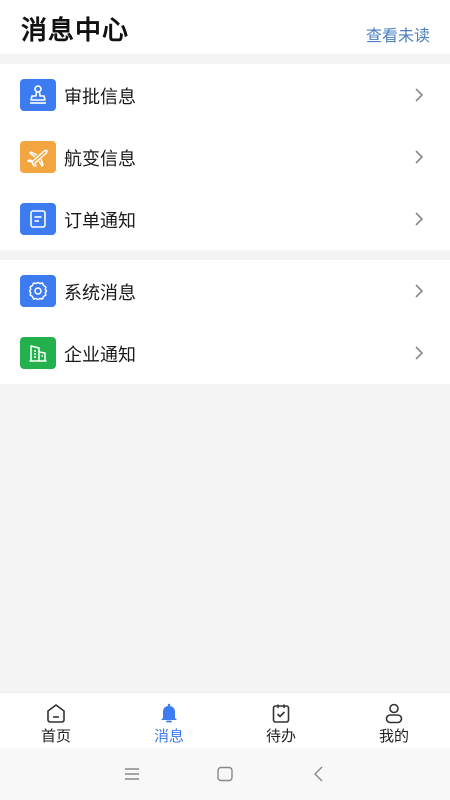 The width and height of the screenshot is (450, 800). What do you see at coordinates (100, 221) in the screenshot?
I see `row-label: 订单通知` at bounding box center [100, 221].